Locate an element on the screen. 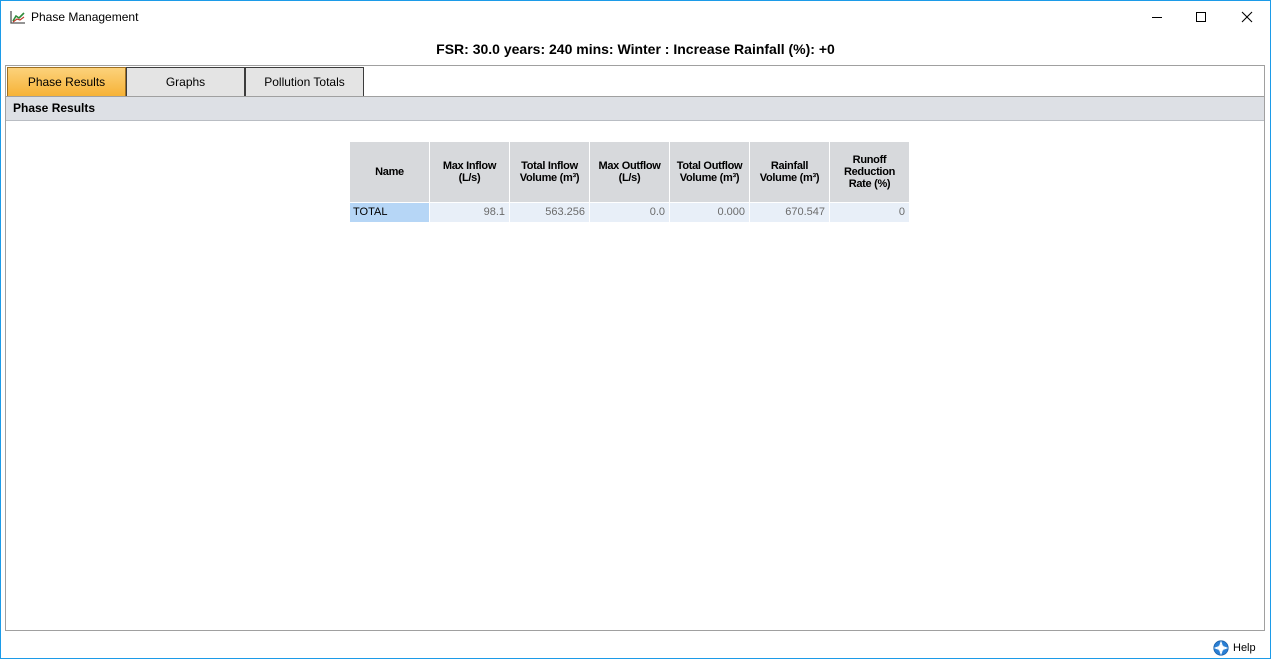 This screenshot has width=1271, height=659. panel-title: Phase Results is located at coordinates (635, 109).